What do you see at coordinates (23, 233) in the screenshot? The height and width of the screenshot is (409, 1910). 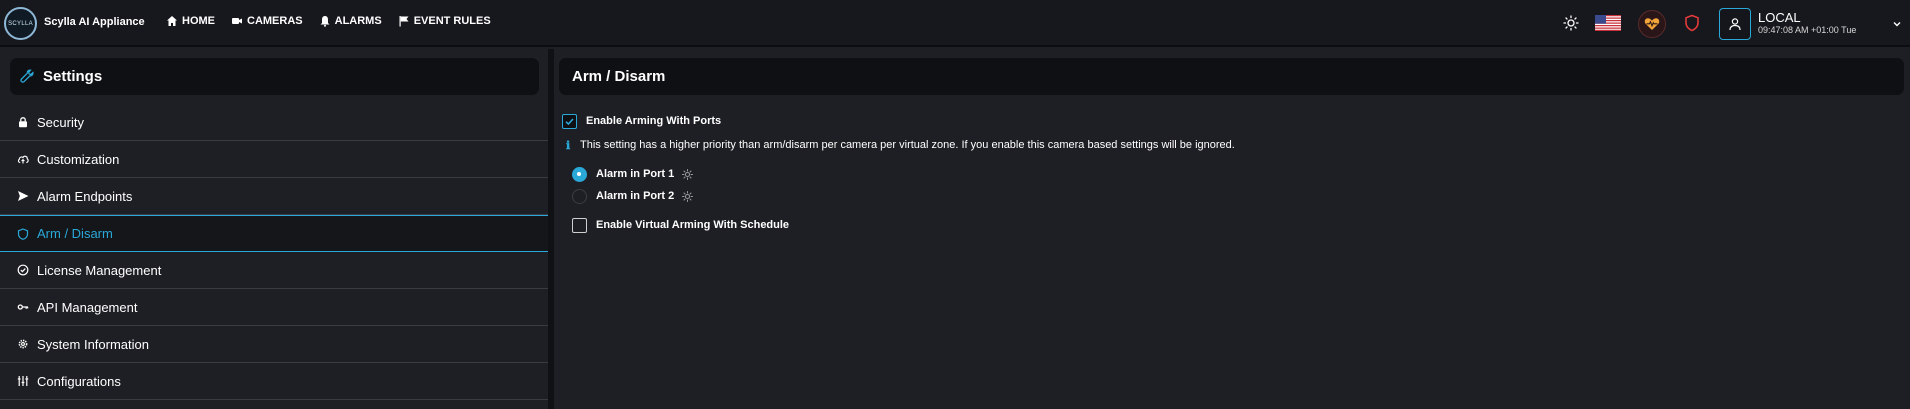 I see `shield-icon` at bounding box center [23, 233].